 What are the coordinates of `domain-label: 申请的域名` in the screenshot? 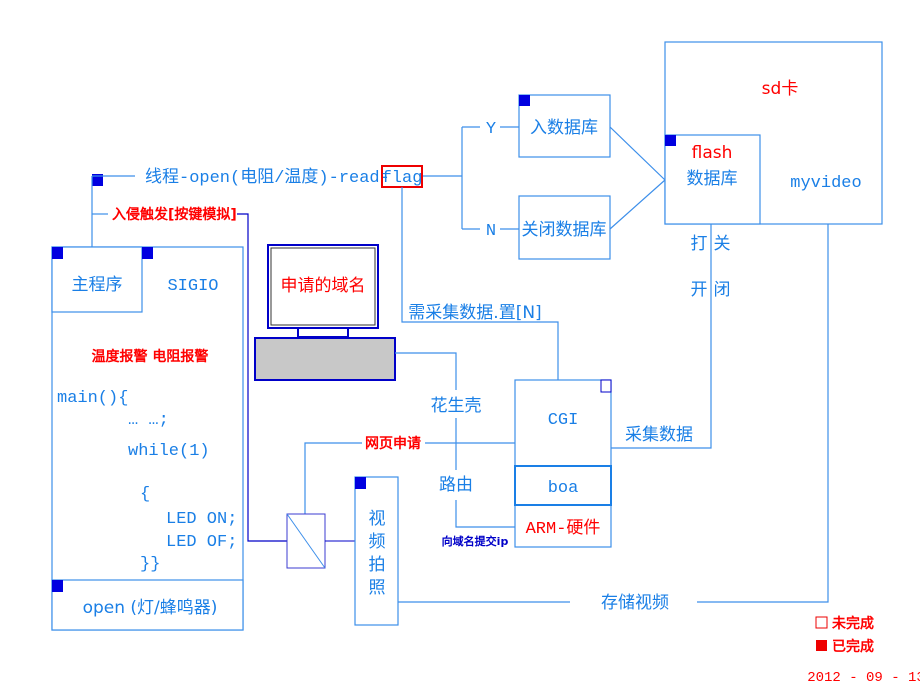 It's located at (323, 286).